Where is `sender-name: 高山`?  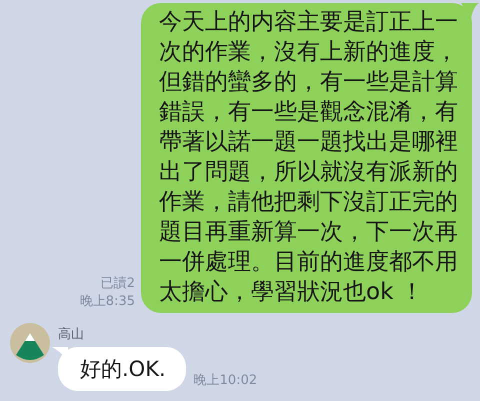 sender-name: 高山 is located at coordinates (71, 334).